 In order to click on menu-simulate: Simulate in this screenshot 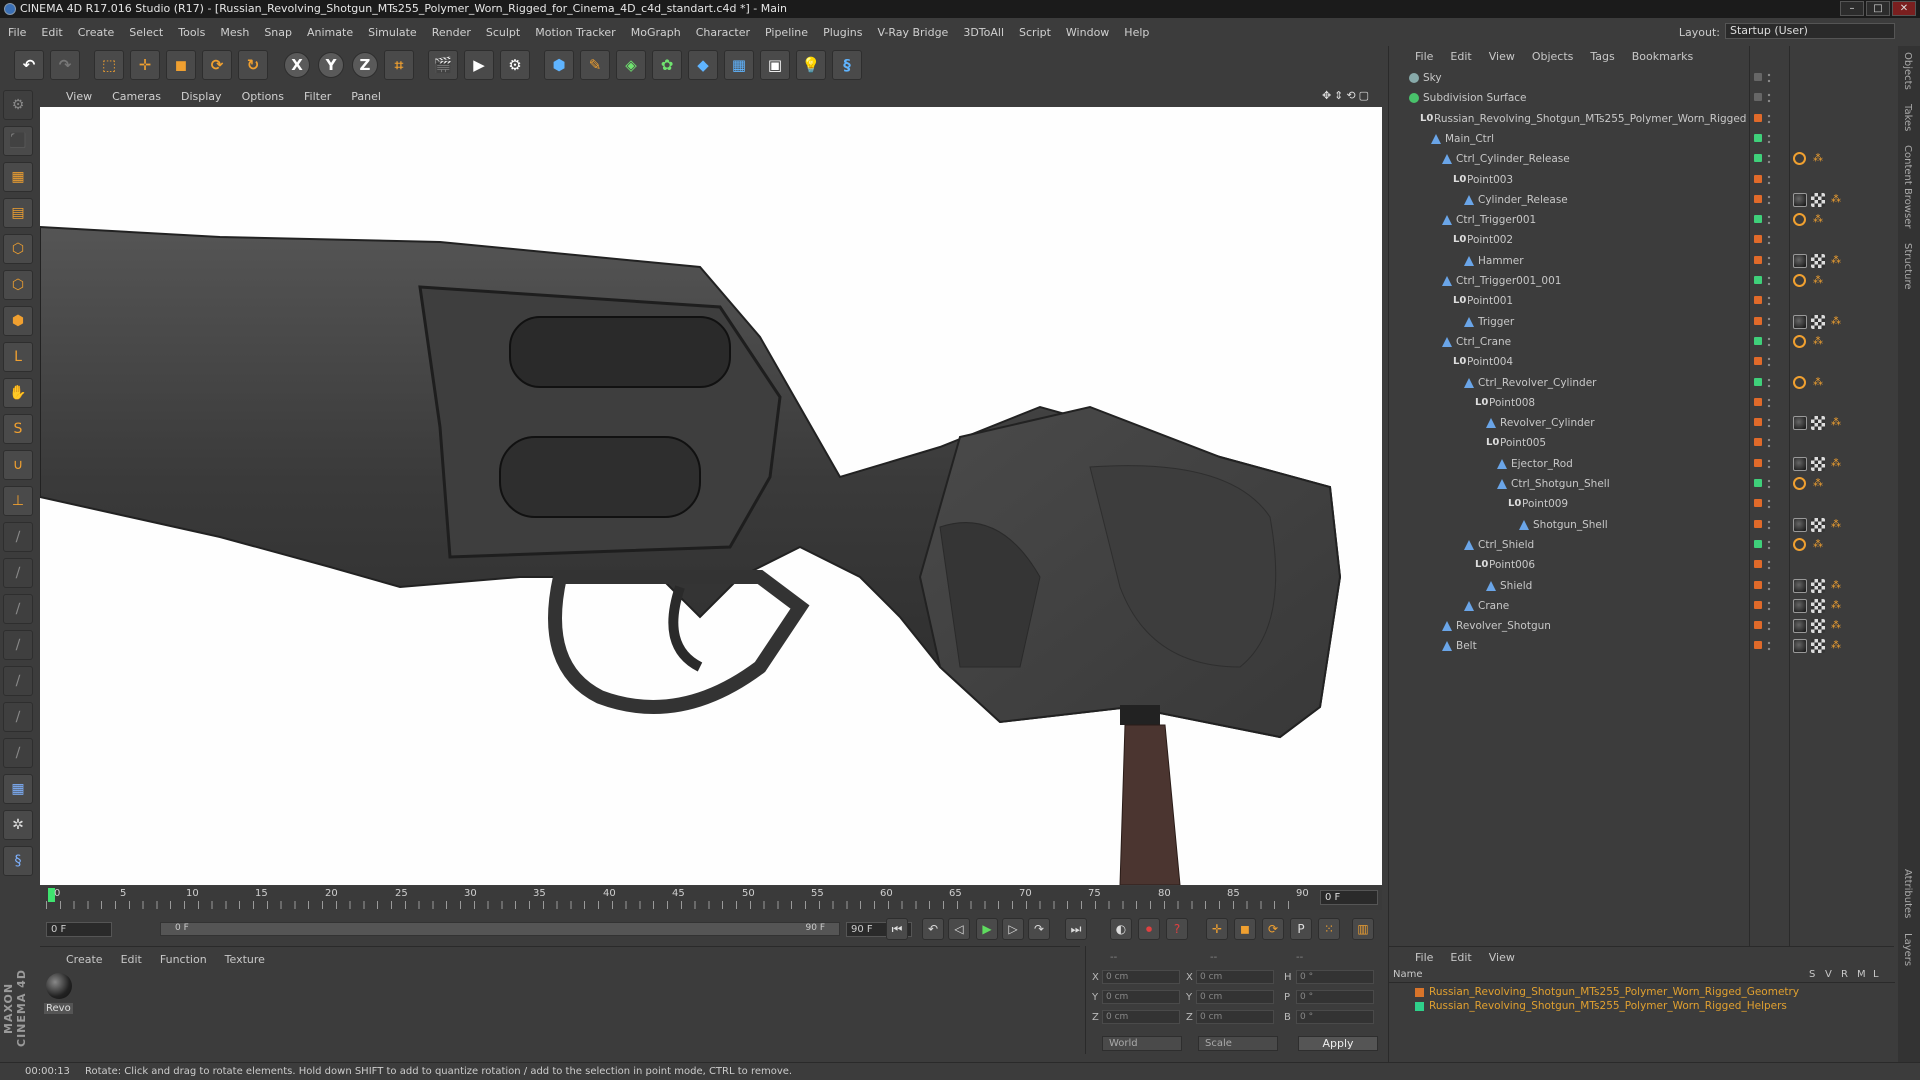, I will do `click(392, 32)`.